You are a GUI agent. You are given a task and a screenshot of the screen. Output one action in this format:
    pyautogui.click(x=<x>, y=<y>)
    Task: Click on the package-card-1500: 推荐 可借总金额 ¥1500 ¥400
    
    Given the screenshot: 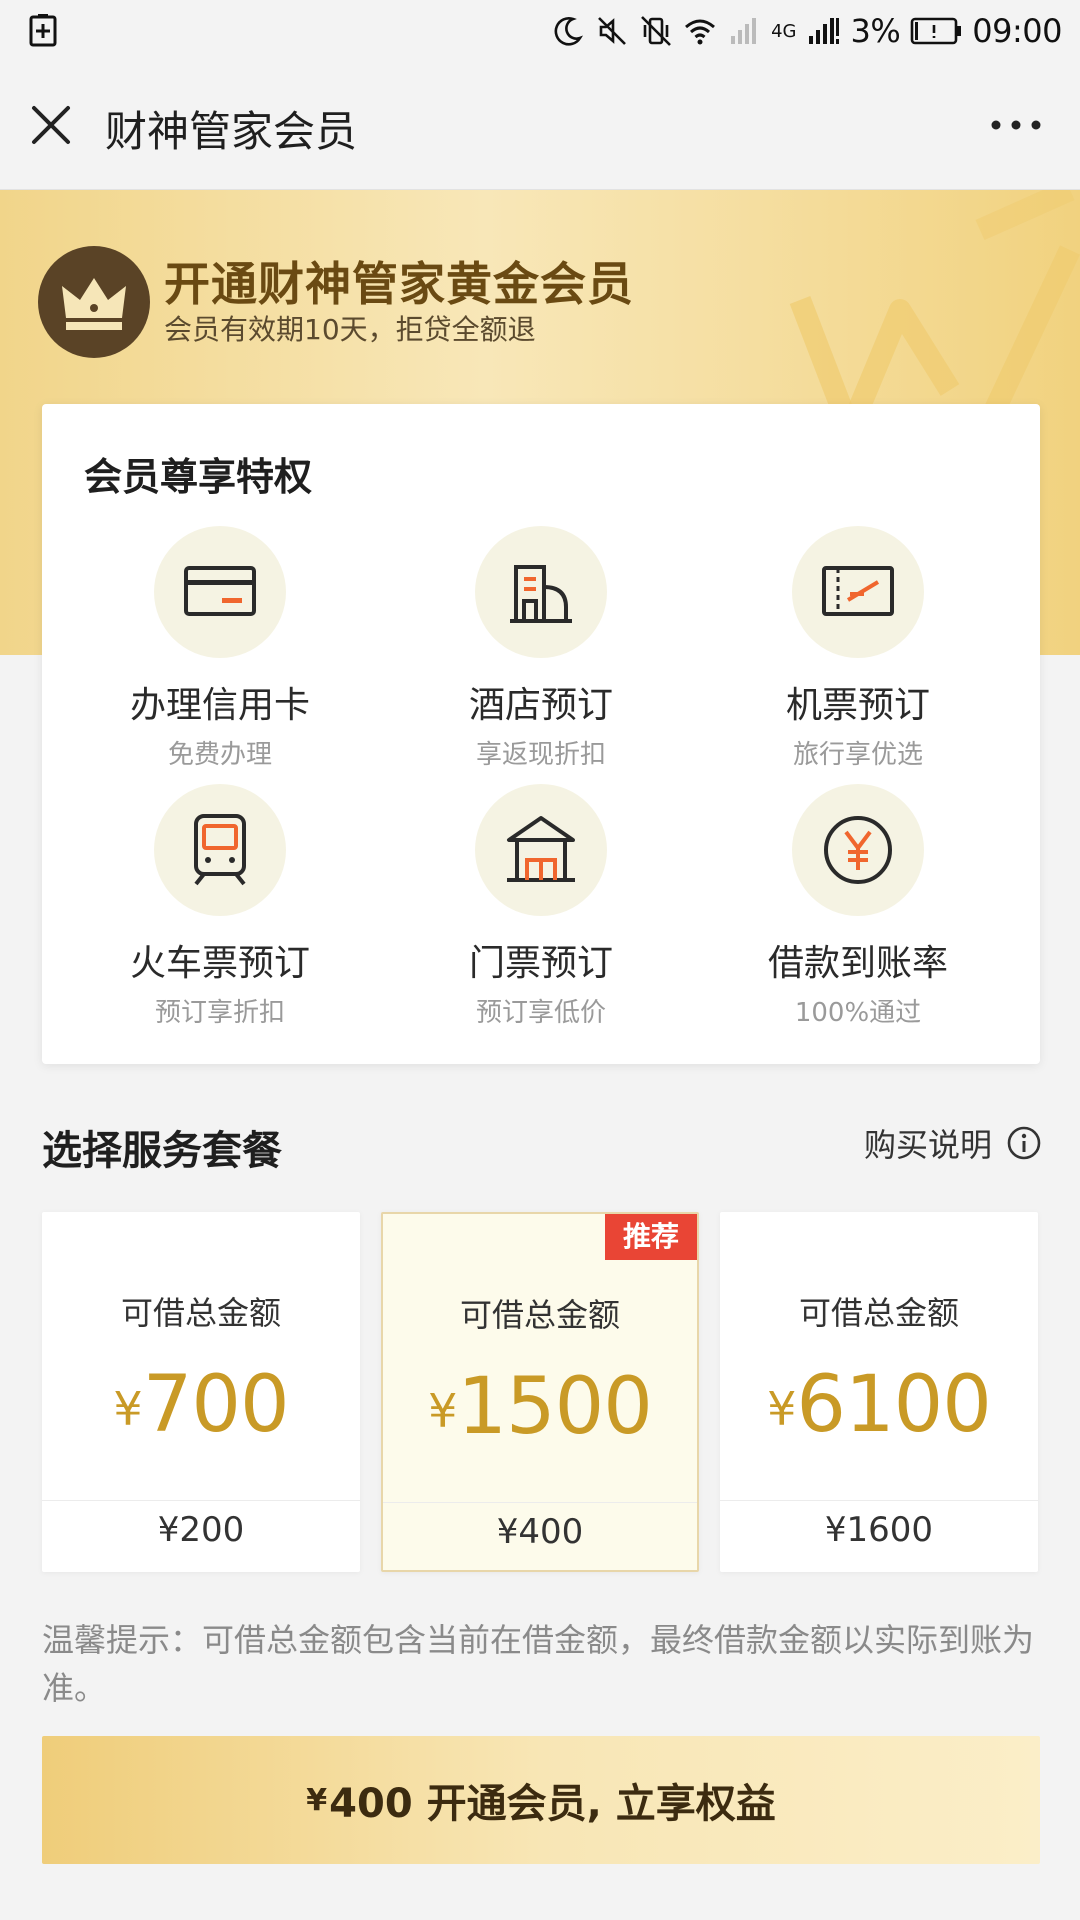 What is the action you would take?
    pyautogui.click(x=540, y=1392)
    